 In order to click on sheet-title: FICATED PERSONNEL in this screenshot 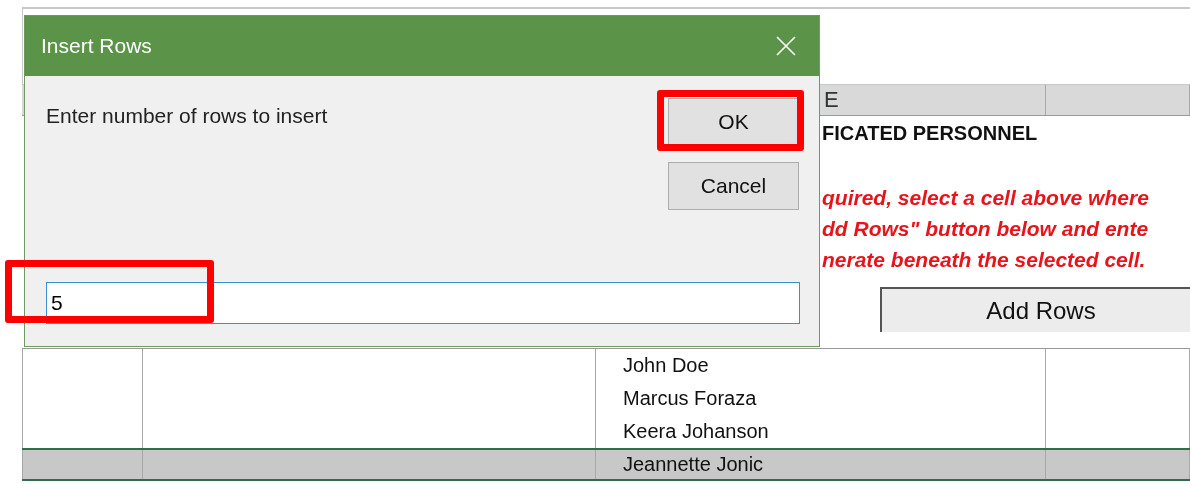, I will do `click(930, 134)`.